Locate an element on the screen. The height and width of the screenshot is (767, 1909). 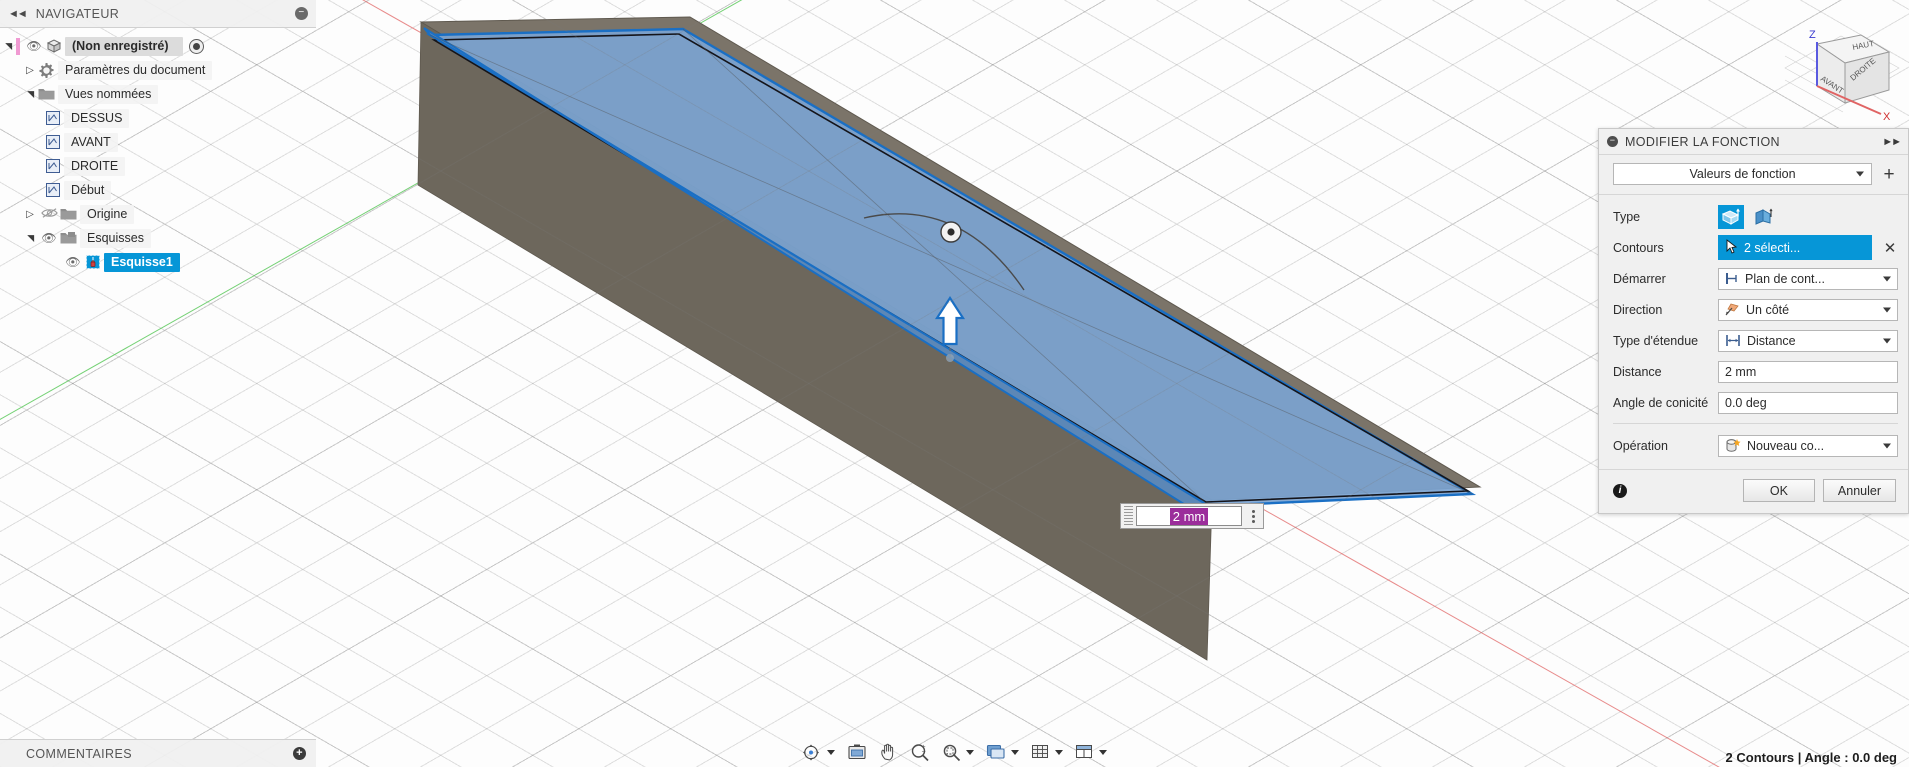
tree-label-named-views: Vues nommées is located at coordinates (108, 94).